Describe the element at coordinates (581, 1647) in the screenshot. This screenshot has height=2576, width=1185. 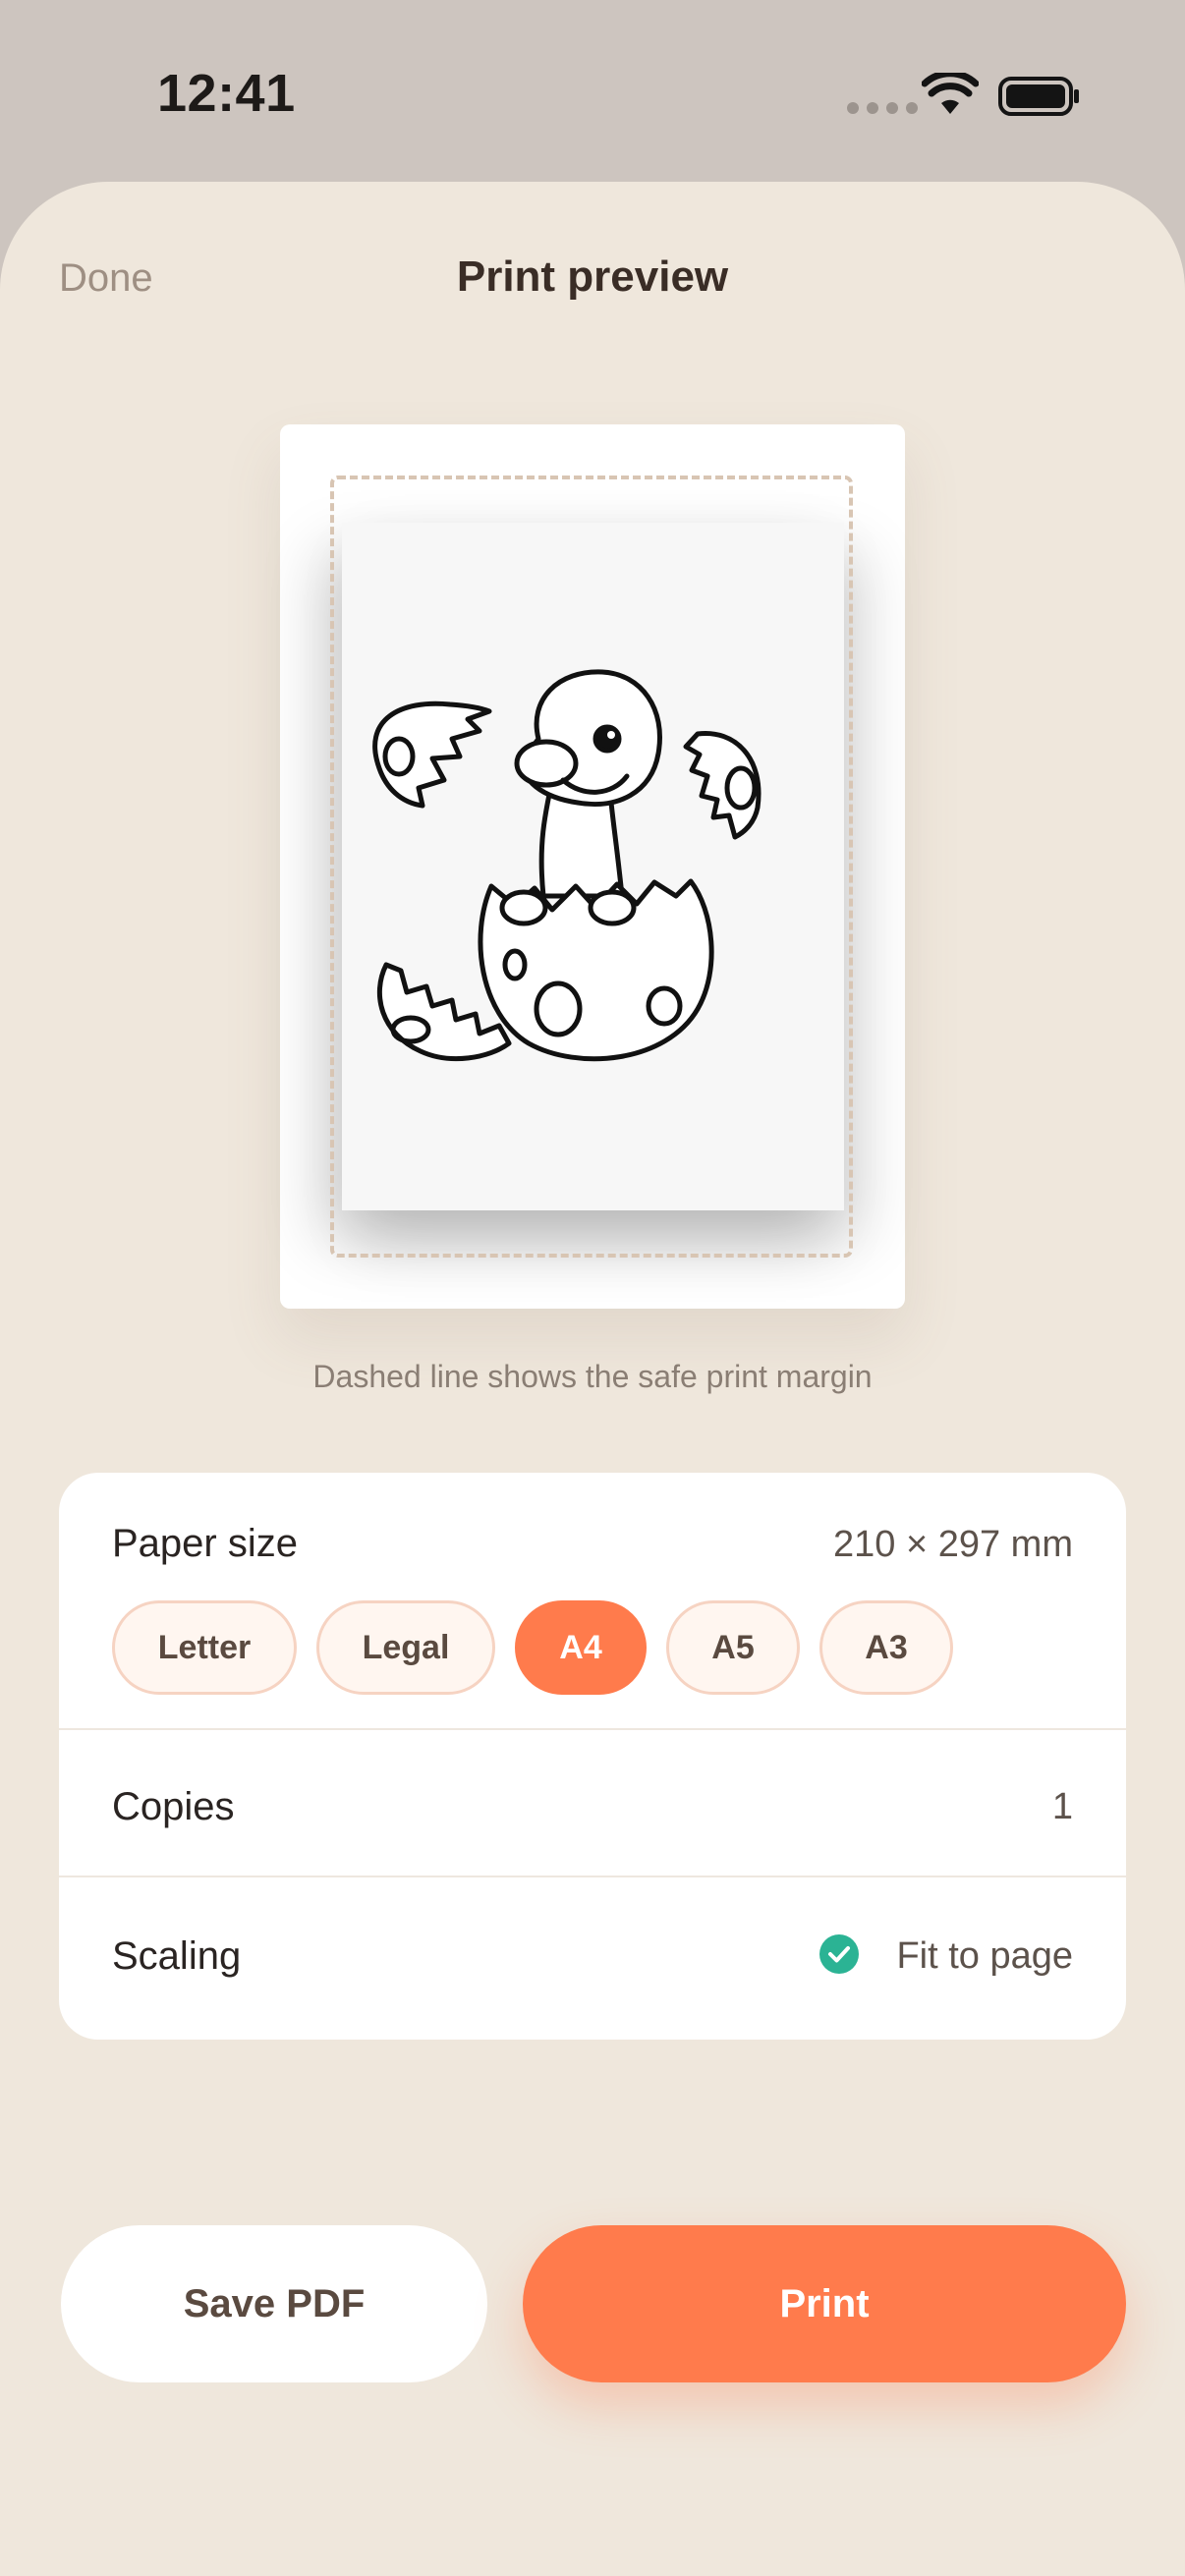
I see `paper-option-a4: A4` at that location.